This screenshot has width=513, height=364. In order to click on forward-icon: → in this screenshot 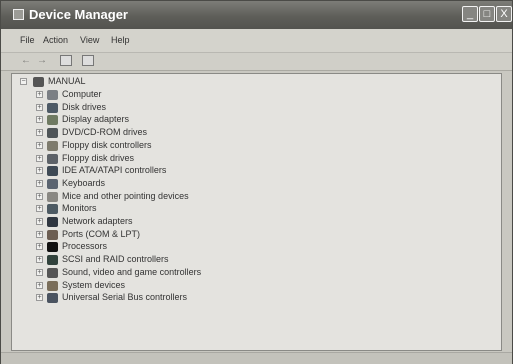, I will do `click(42, 61)`.